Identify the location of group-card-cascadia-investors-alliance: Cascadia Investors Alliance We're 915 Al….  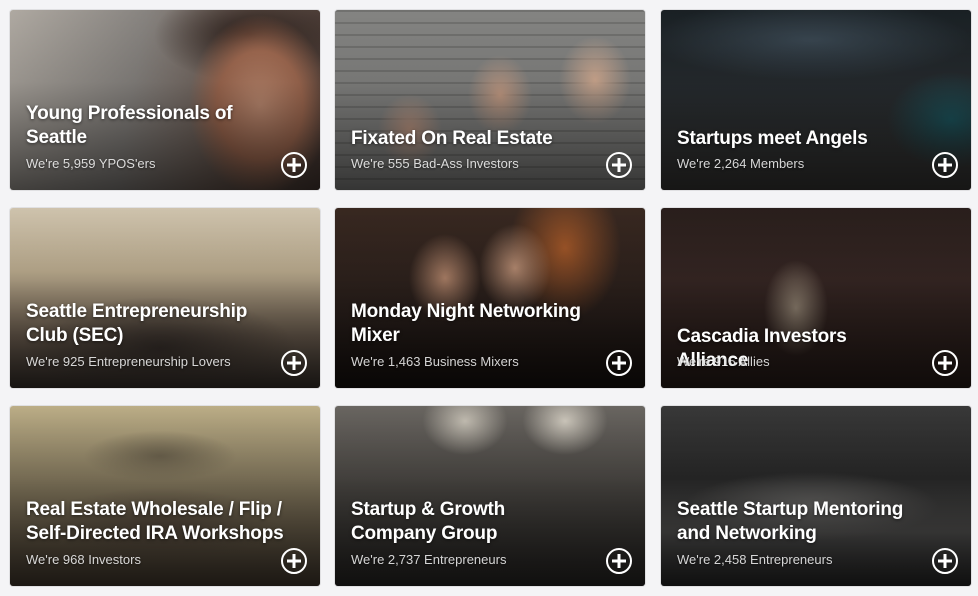
(816, 298).